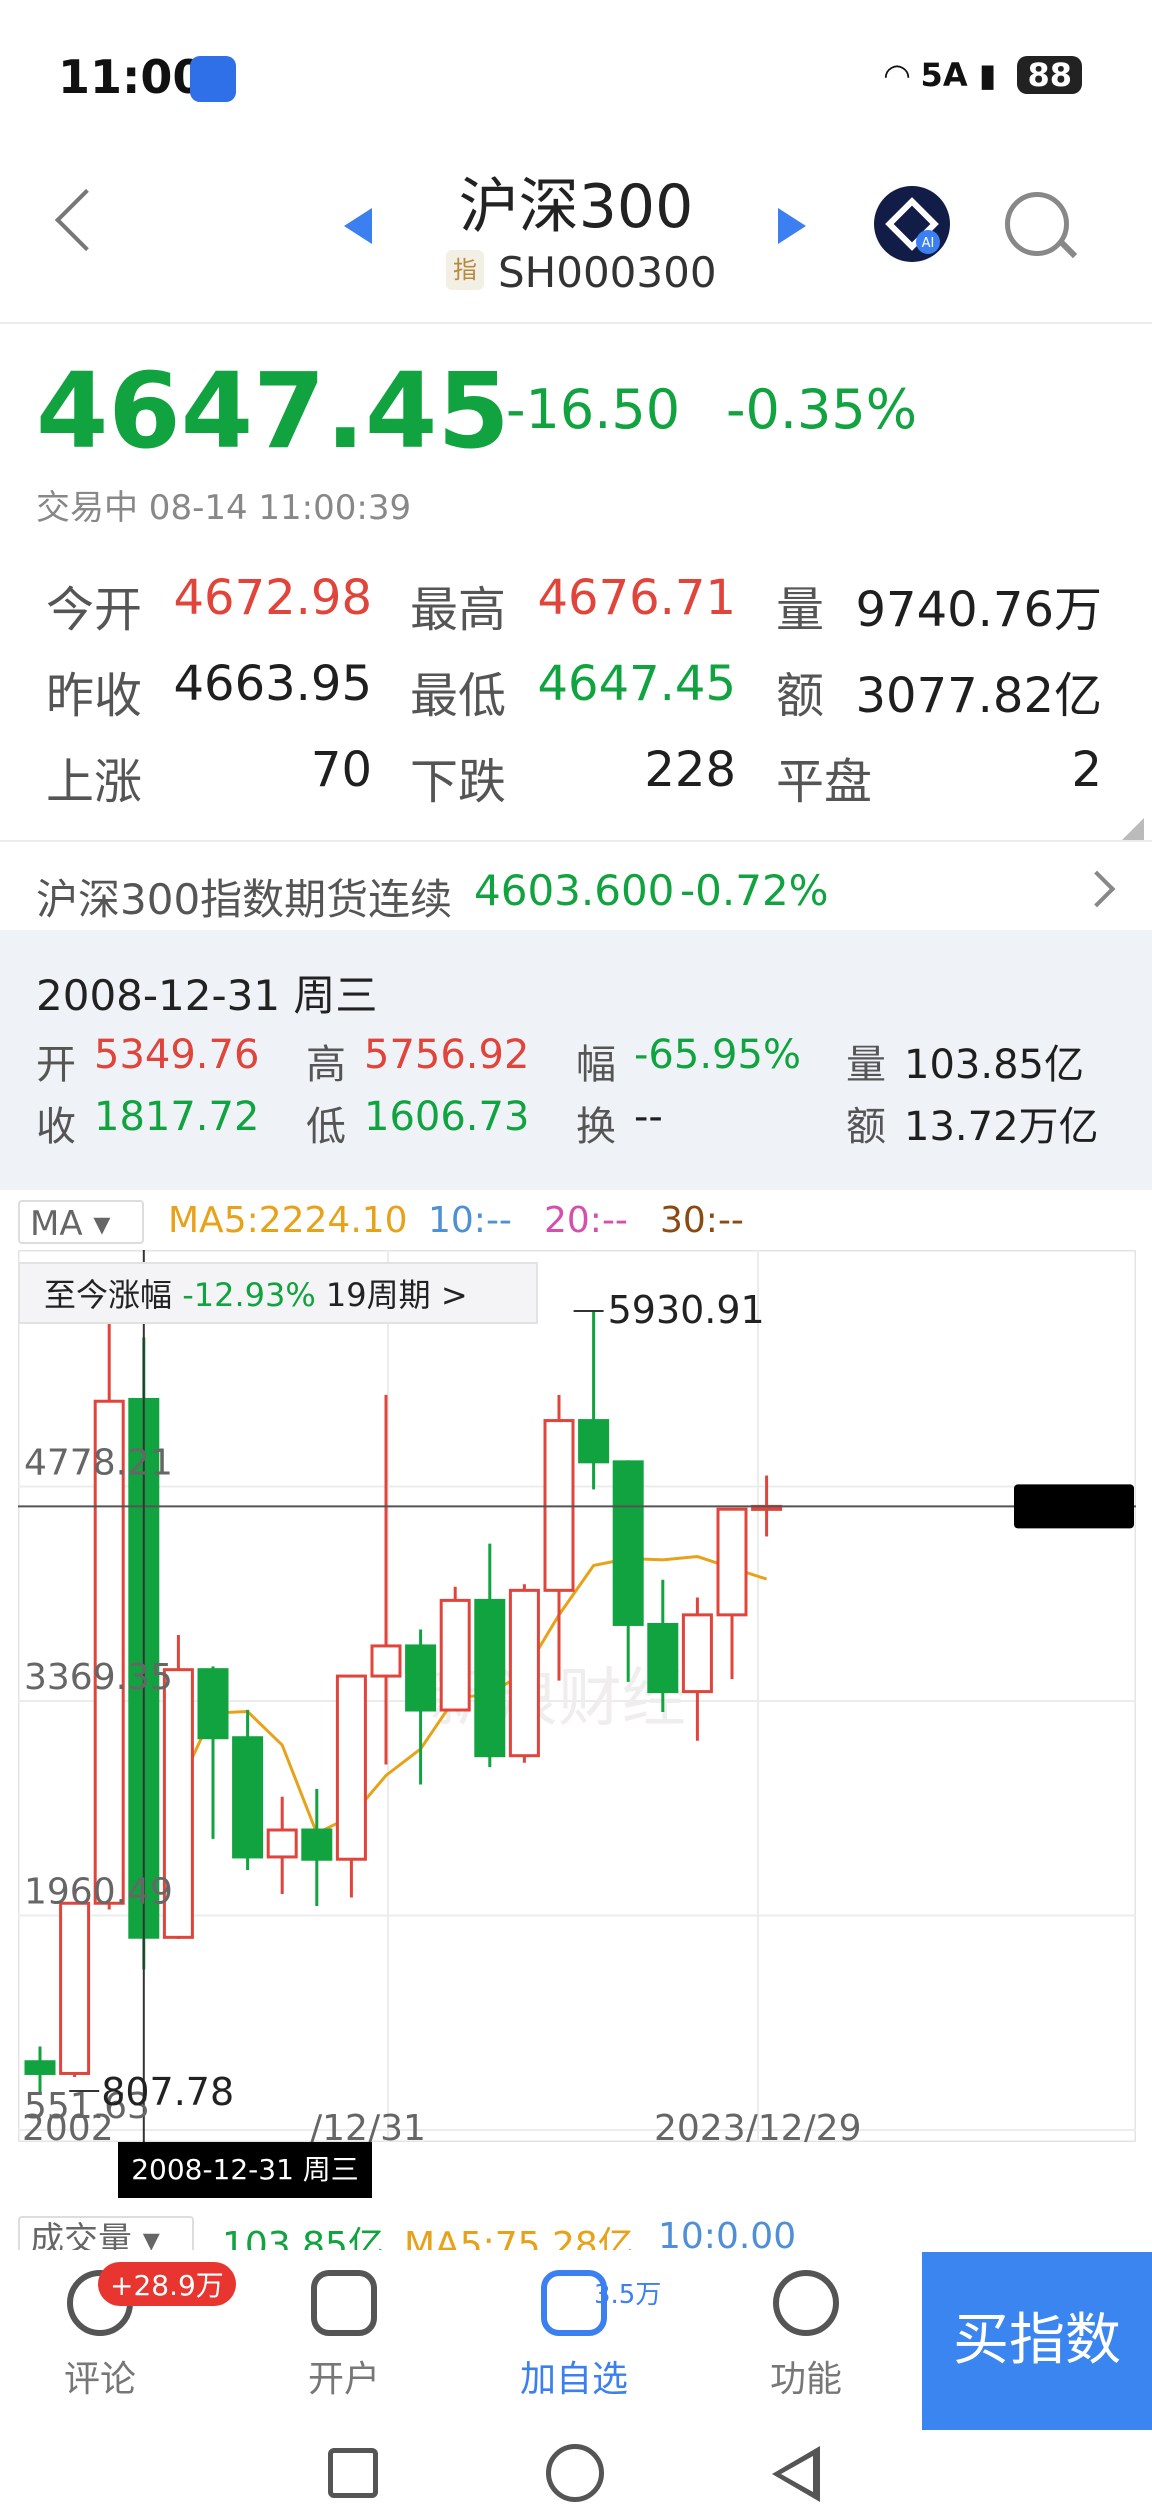 The image size is (1152, 2520). I want to click on tab-comment-label: 评论, so click(99, 2379).